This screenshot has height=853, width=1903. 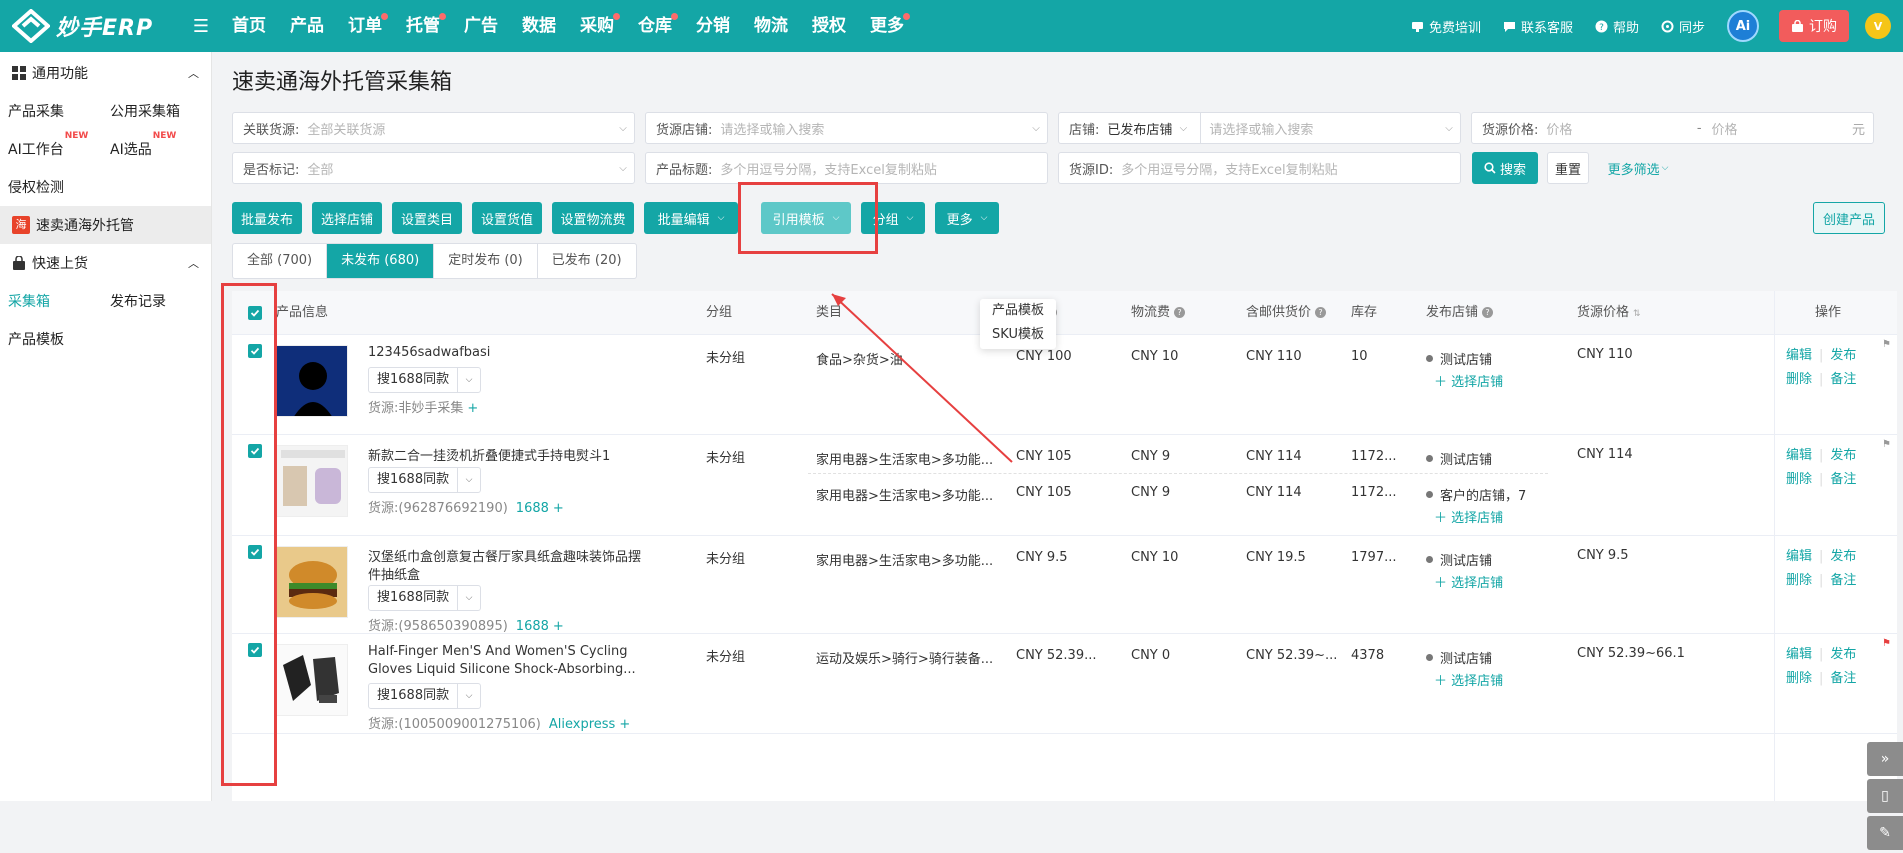 What do you see at coordinates (481, 26) in the screenshot?
I see `nav-ads: 广告` at bounding box center [481, 26].